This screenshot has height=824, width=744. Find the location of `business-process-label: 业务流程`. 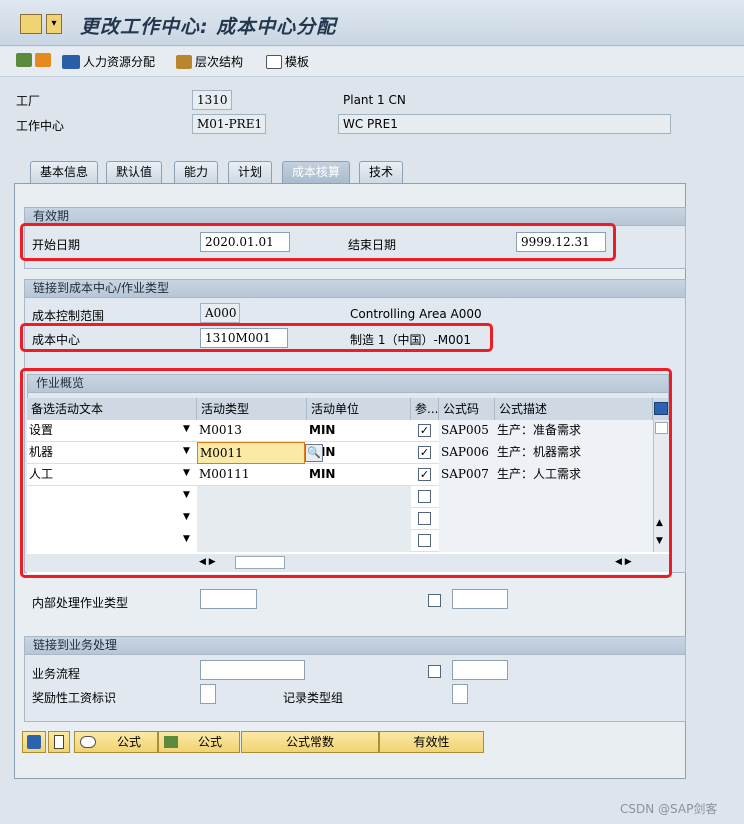

business-process-label: 业务流程 is located at coordinates (56, 674).